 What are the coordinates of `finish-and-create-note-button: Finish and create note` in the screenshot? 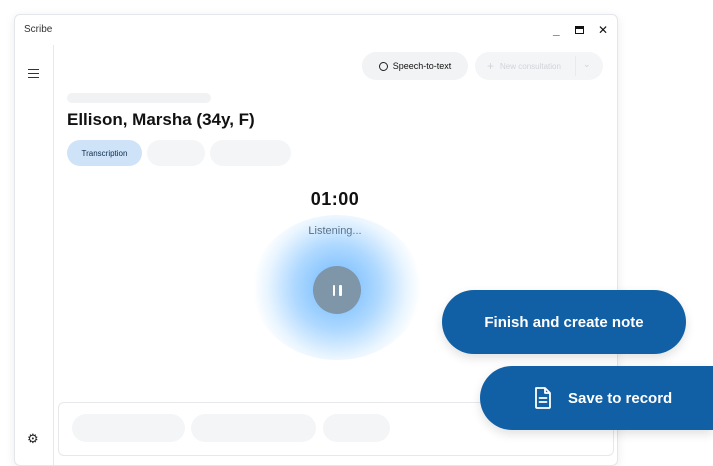 It's located at (564, 322).